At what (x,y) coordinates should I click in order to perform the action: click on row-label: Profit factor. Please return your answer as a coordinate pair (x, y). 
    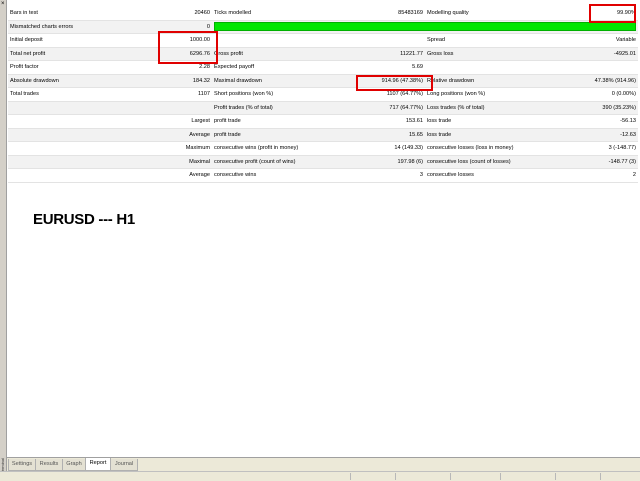
    Looking at the image, I should click on (88, 67).